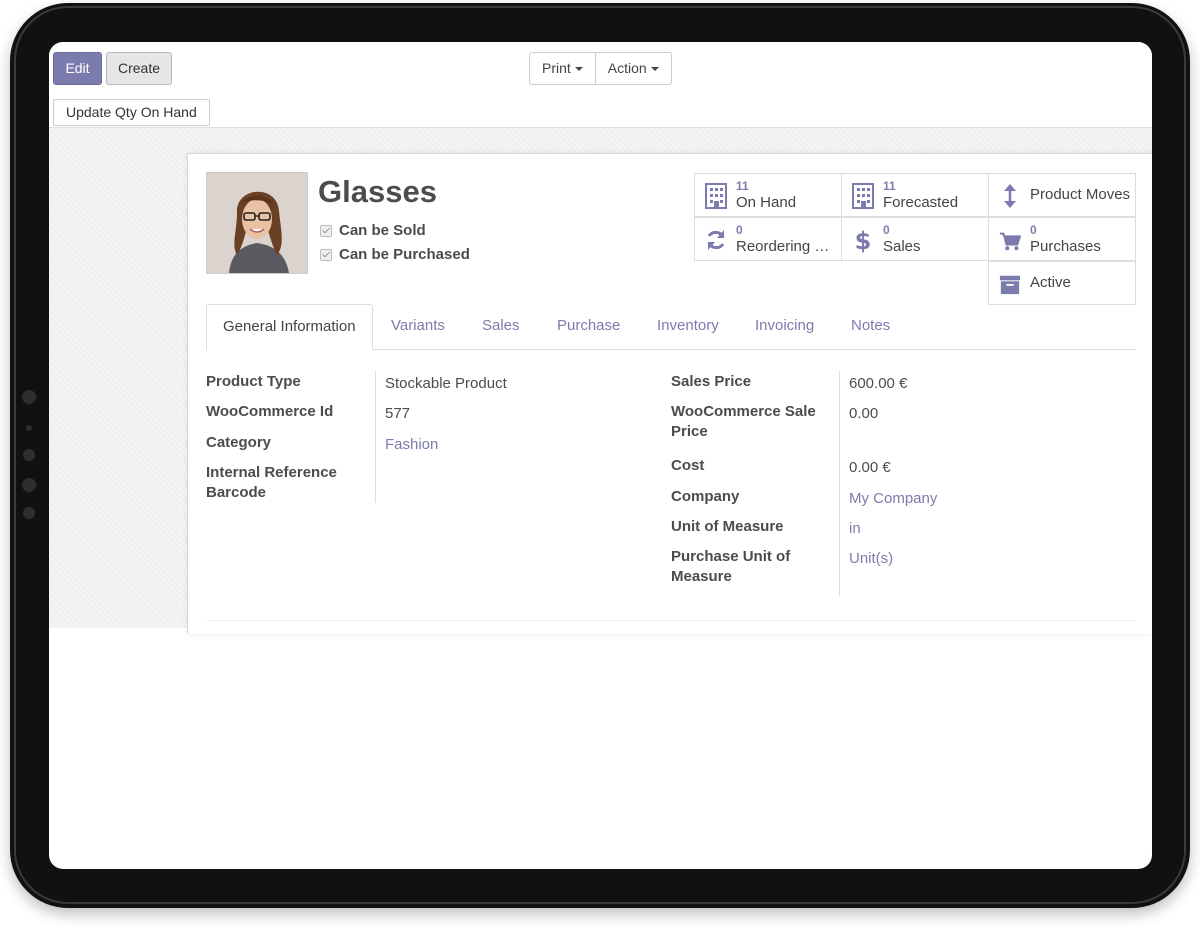  I want to click on woocommerce-sale-price-label-line2: Price, so click(689, 431).